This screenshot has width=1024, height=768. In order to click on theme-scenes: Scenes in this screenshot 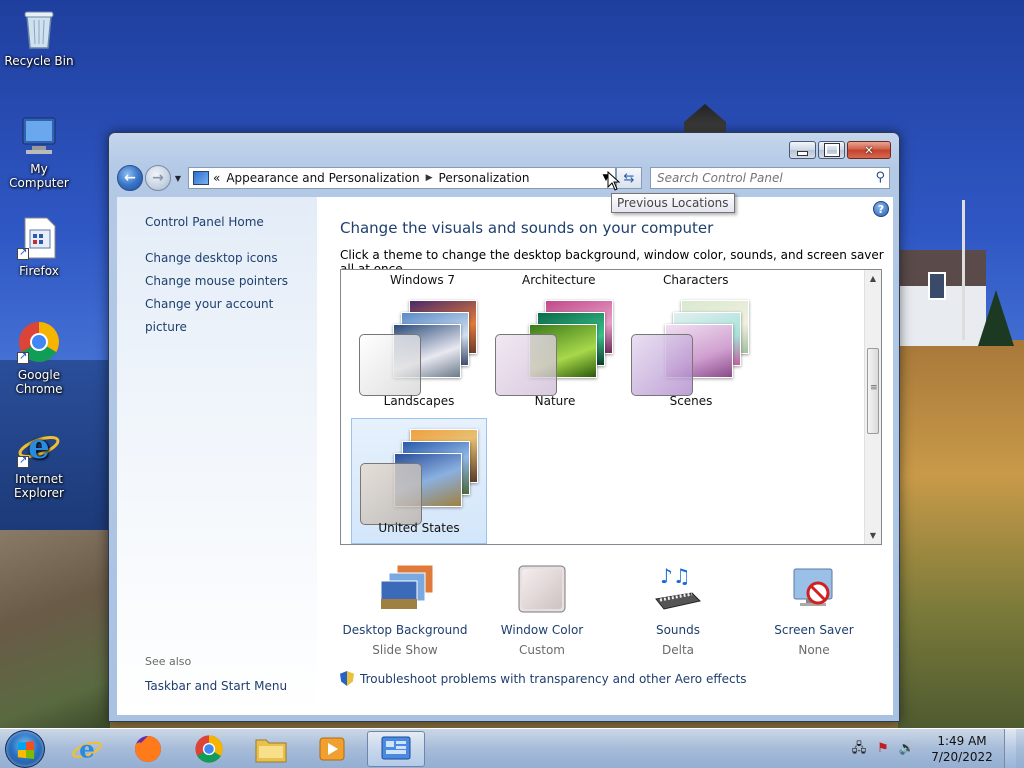, I will do `click(691, 353)`.